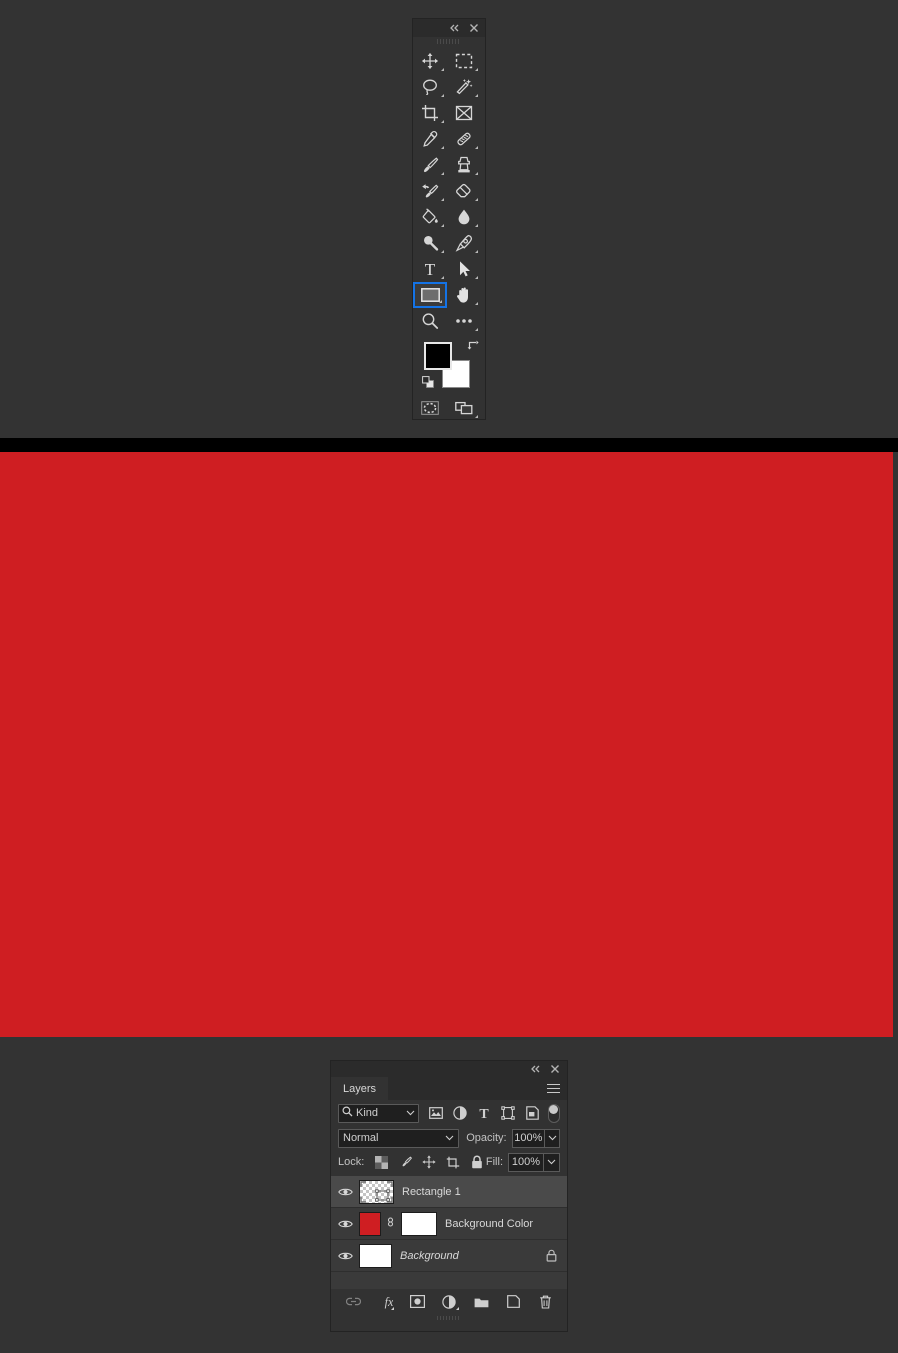 This screenshot has width=898, height=1353. What do you see at coordinates (436, 1113) in the screenshot?
I see `filter-pixel-layers-icon` at bounding box center [436, 1113].